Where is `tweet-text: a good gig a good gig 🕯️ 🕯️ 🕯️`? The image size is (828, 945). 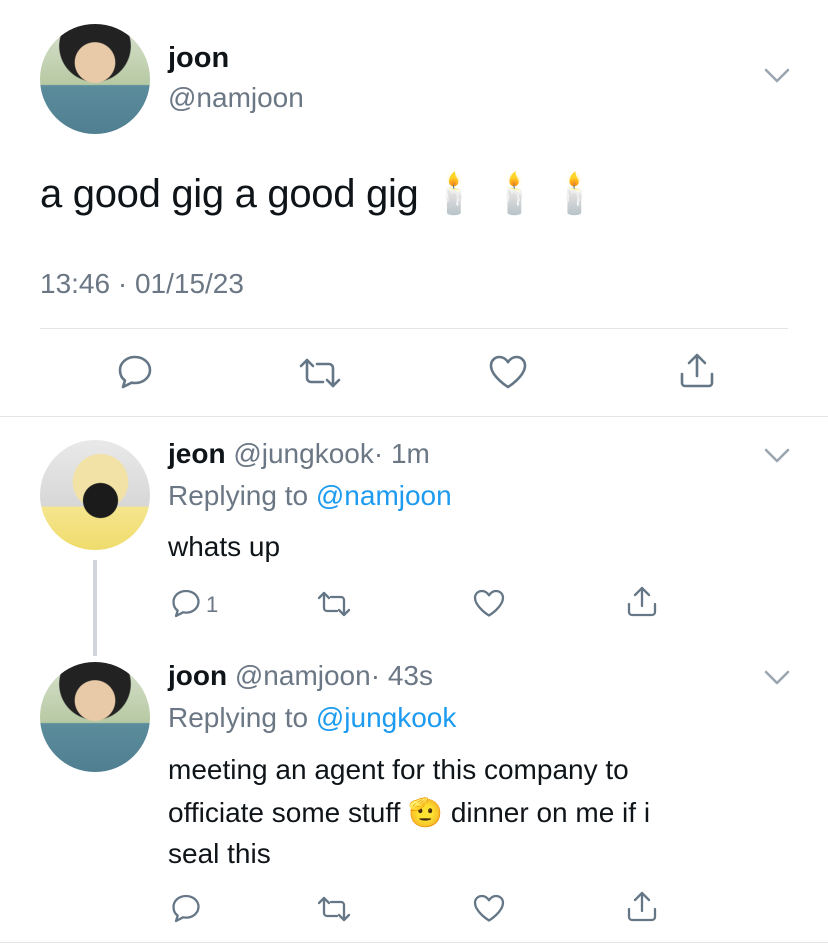
tweet-text: a good gig a good gig 🕯️ 🕯️ 🕯️ is located at coordinates (320, 194).